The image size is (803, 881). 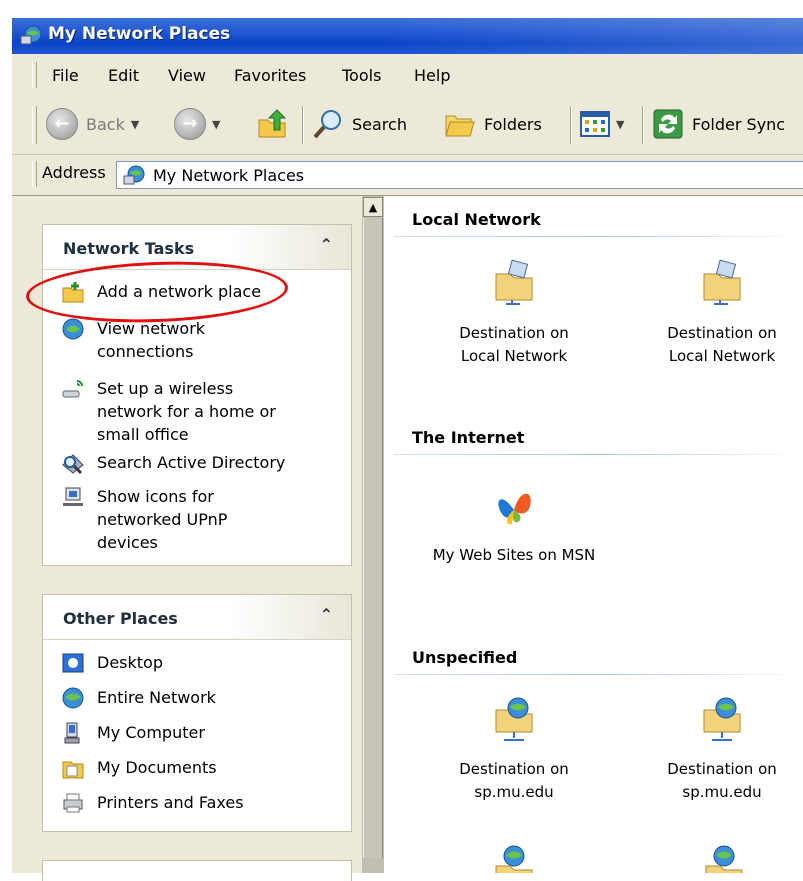 What do you see at coordinates (620, 124) in the screenshot?
I see `views-dropdown-icon: ▼` at bounding box center [620, 124].